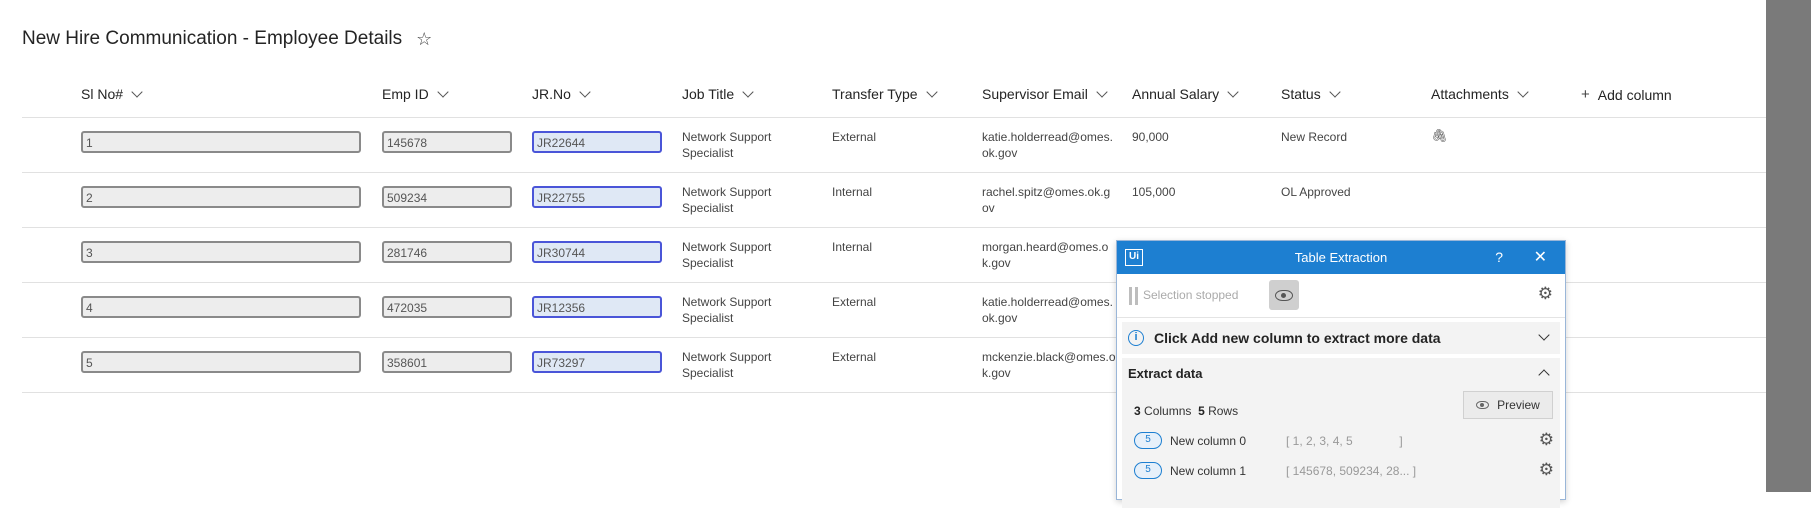  Describe the element at coordinates (1148, 440) in the screenshot. I see `row-count-badge: 5` at that location.